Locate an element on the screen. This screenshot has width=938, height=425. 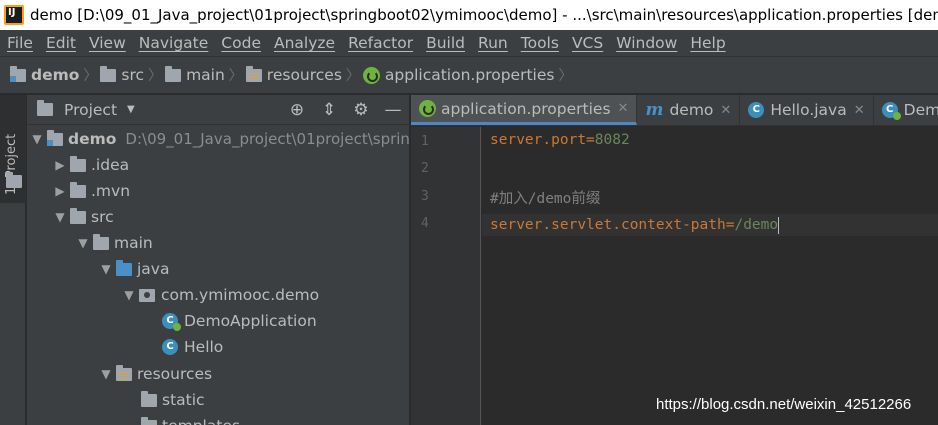
tree-item-package: ▼ com.ymimooc.demo is located at coordinates (219, 295).